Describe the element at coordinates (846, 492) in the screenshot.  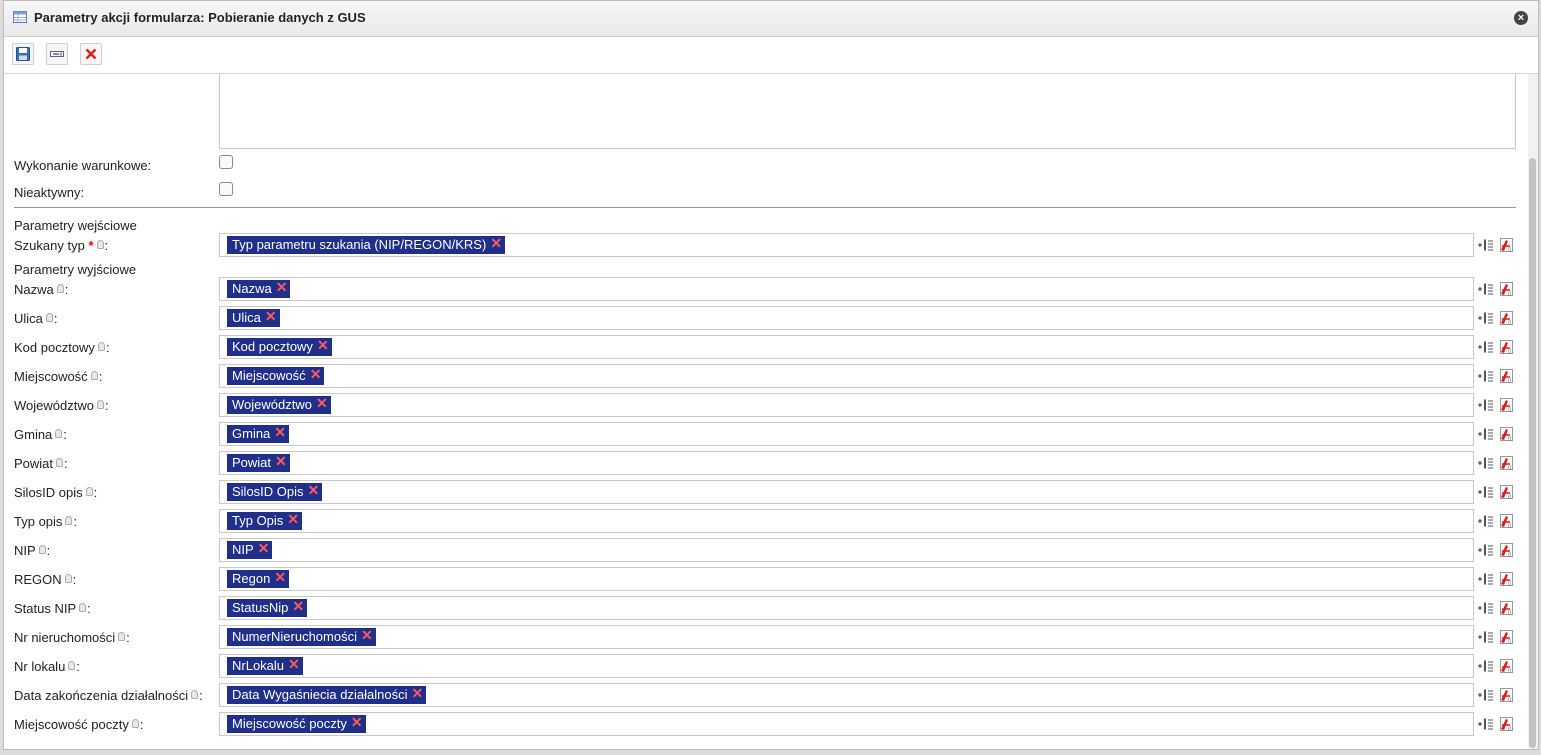
I see `param-field-silosid-opis: SilosID Opis ✕` at that location.